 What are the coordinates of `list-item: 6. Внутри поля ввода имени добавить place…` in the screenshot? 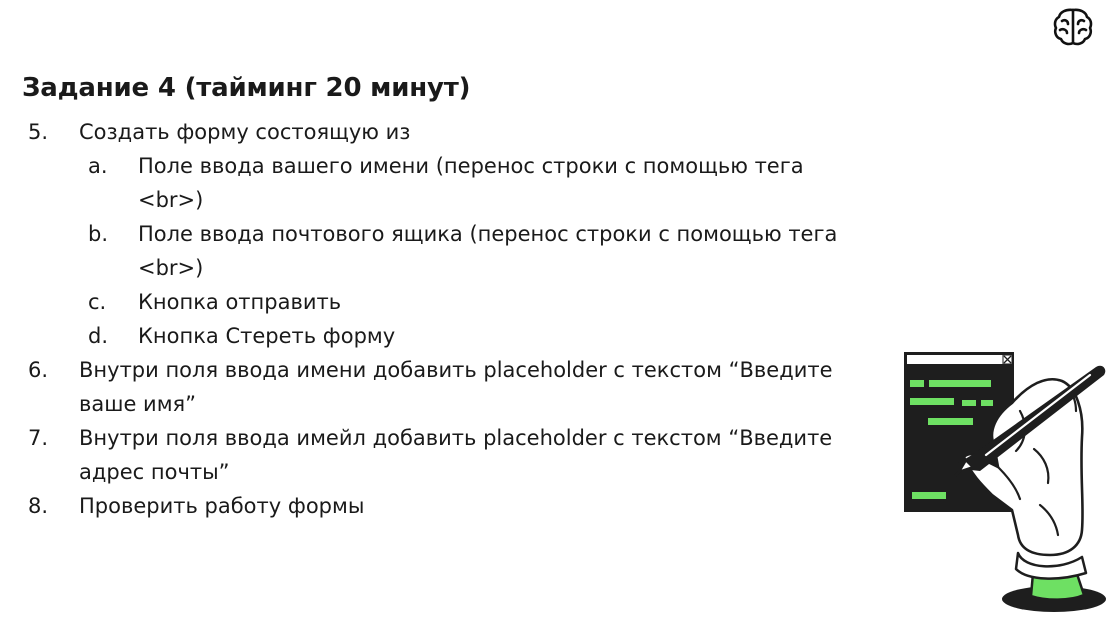 It's located at (440, 387).